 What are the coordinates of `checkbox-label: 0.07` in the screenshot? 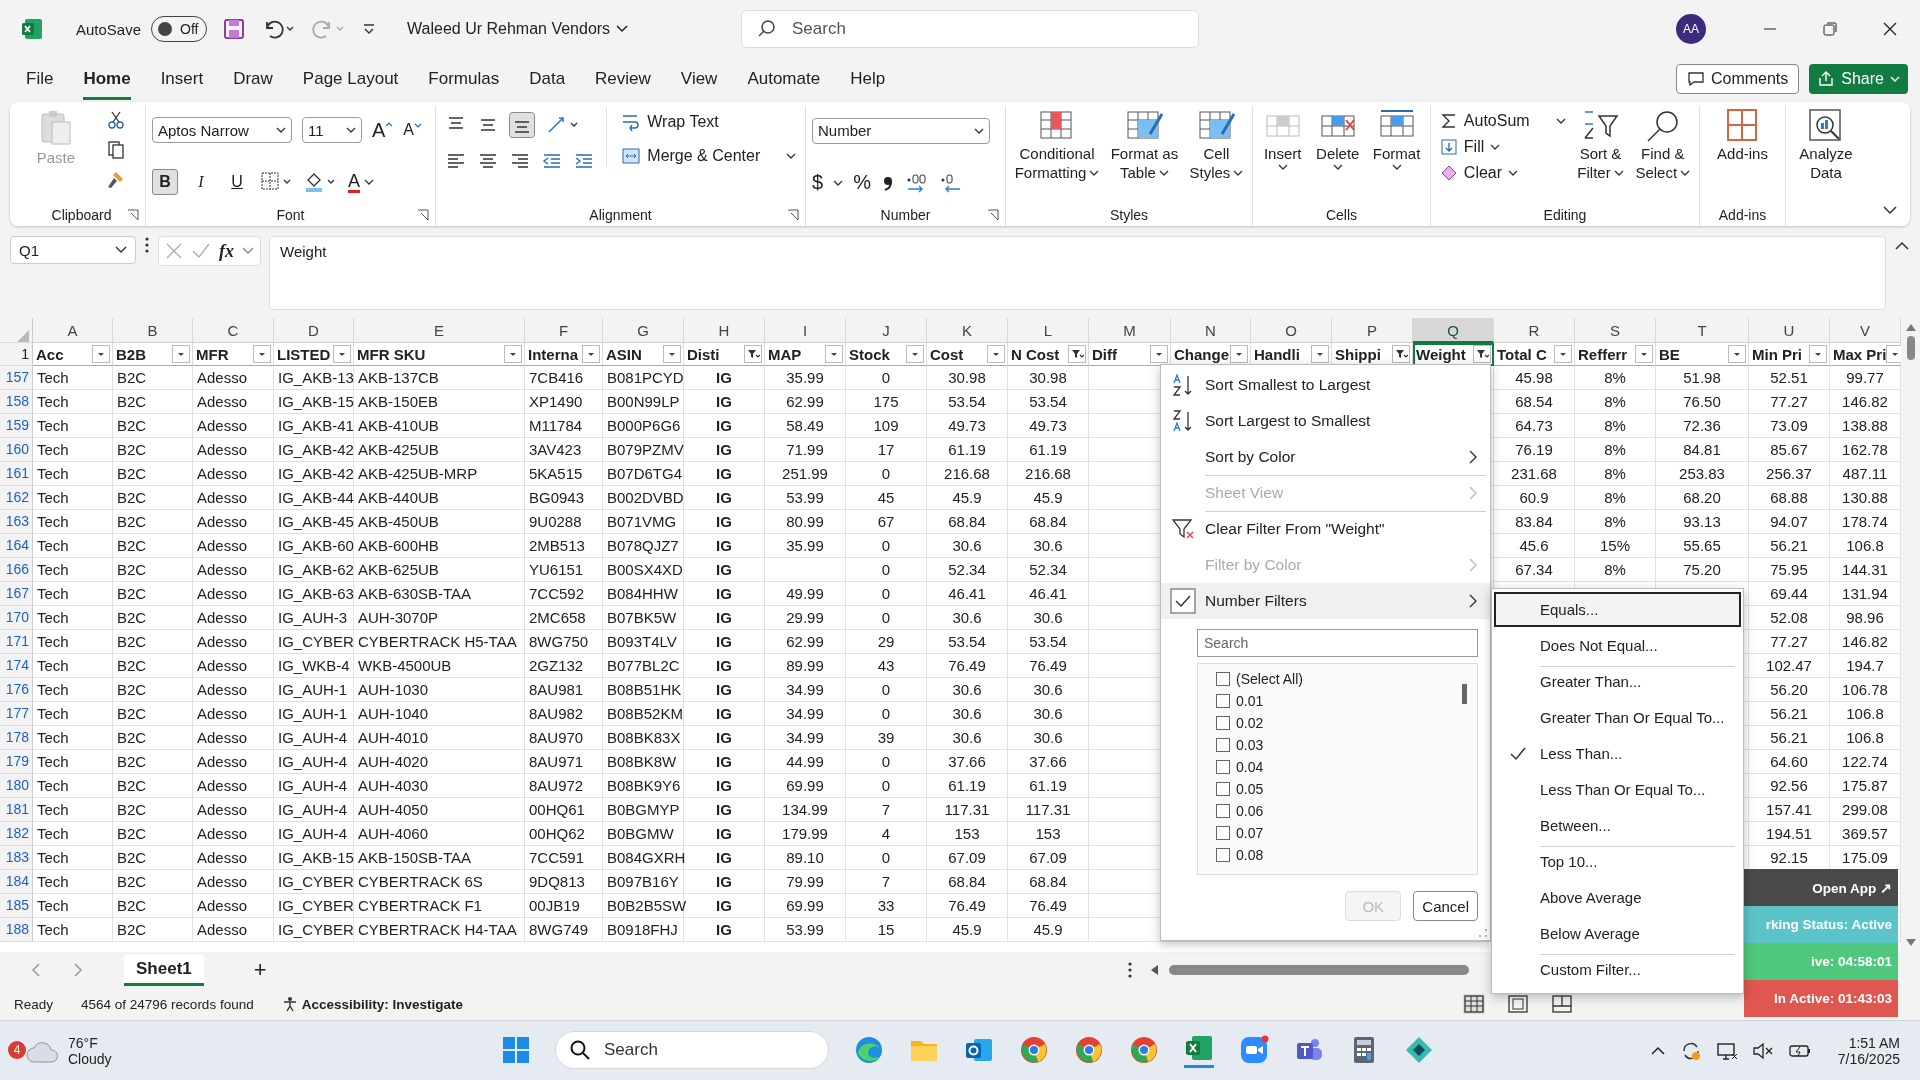 It's located at (1250, 833).